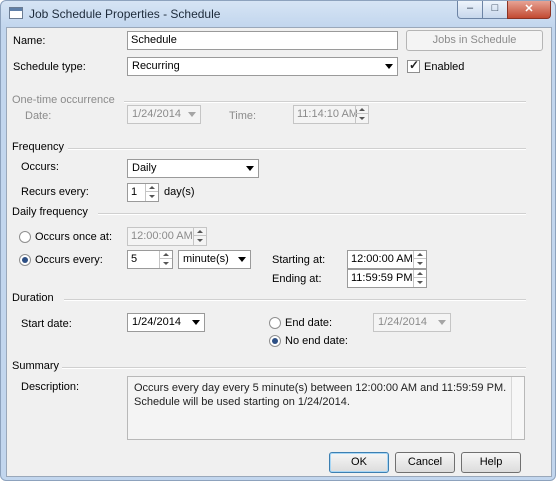 Image resolution: width=558 pixels, height=483 pixels. I want to click on one-time-date-picker: 1/24/2014, so click(164, 114).